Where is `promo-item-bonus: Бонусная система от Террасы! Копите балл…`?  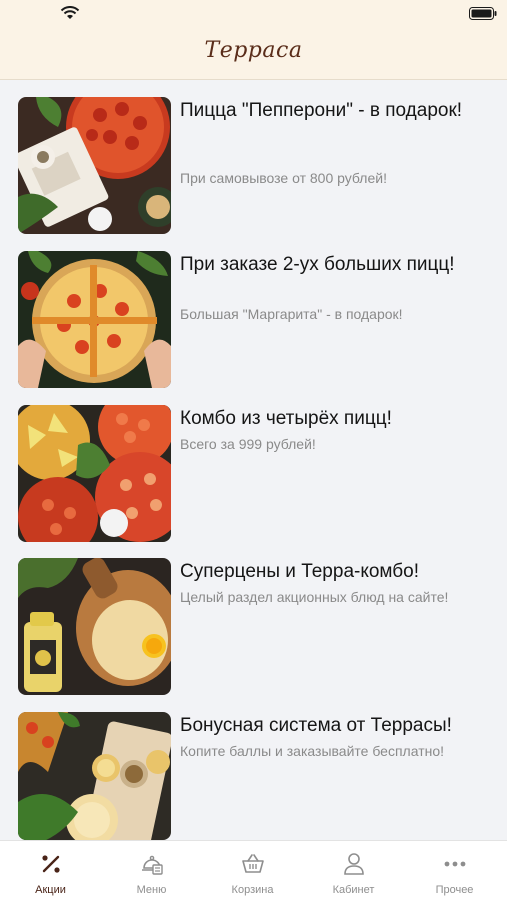 promo-item-bonus: Бонусная система от Террасы! Копите балл… is located at coordinates (258, 776).